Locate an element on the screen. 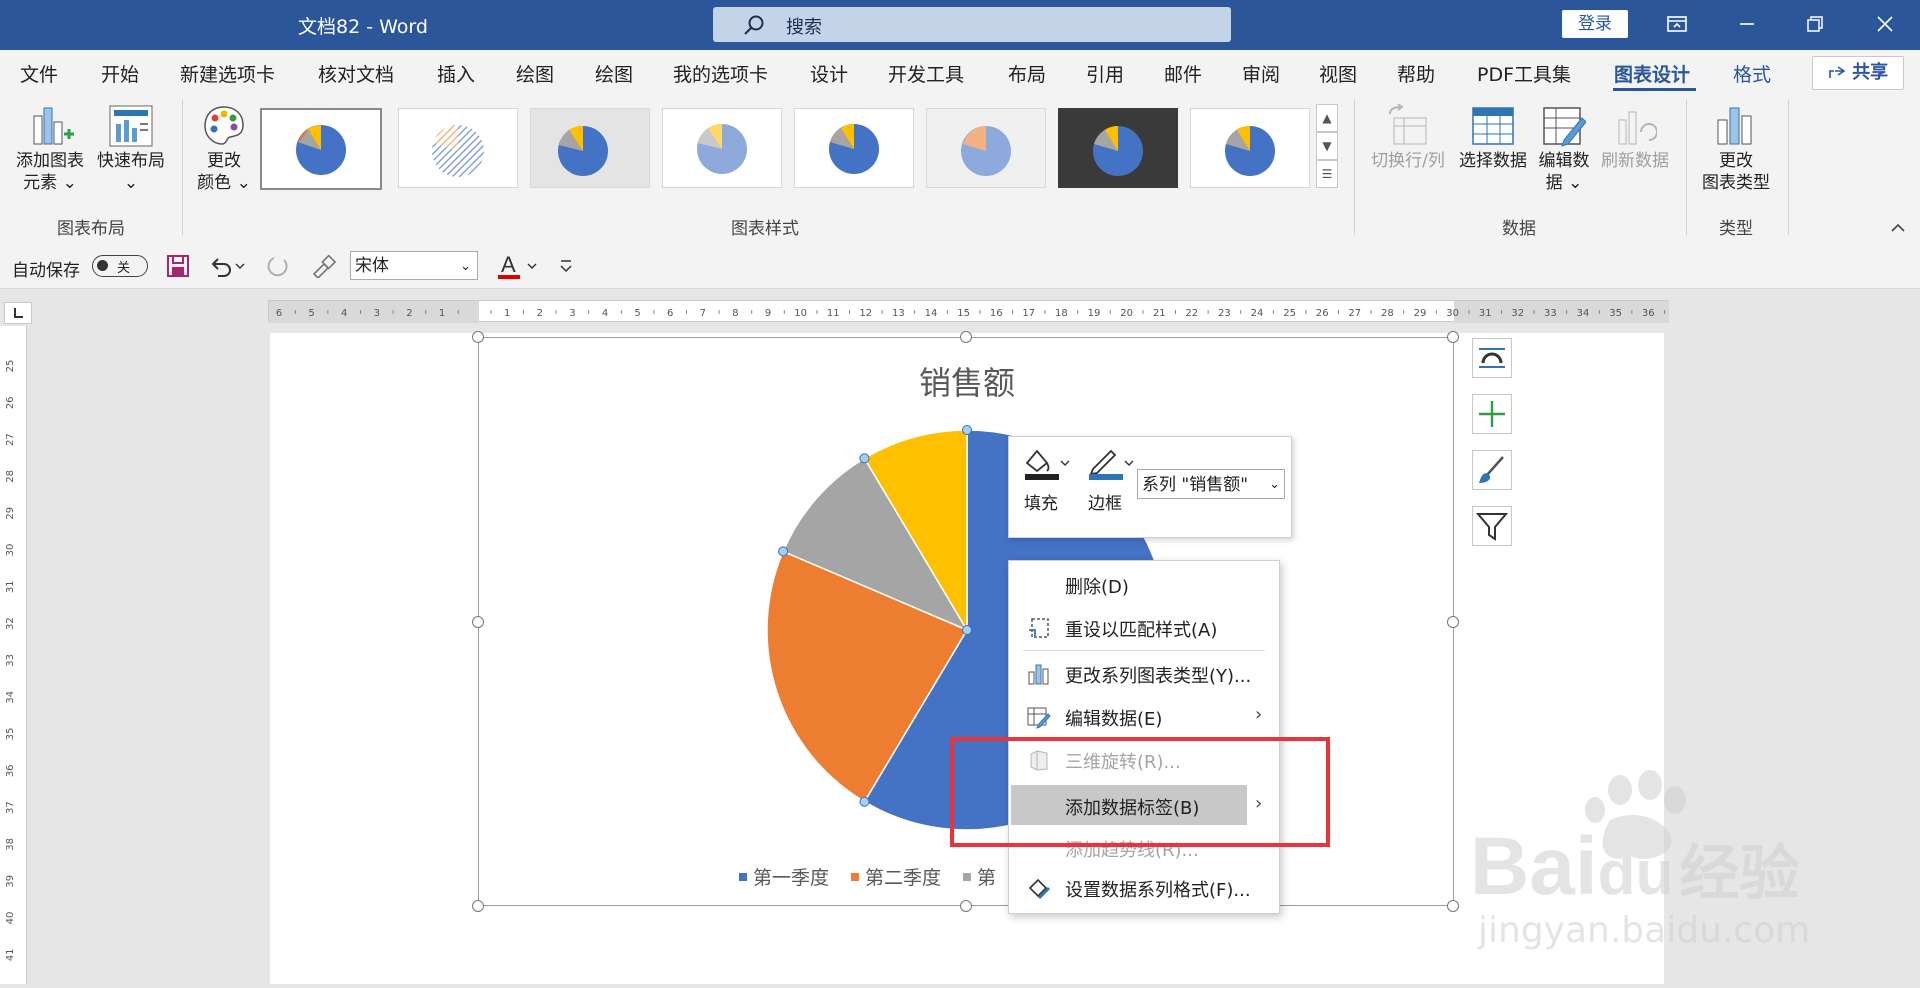  change-colors-button: 更改 颜色 ⌄ is located at coordinates (224, 159).